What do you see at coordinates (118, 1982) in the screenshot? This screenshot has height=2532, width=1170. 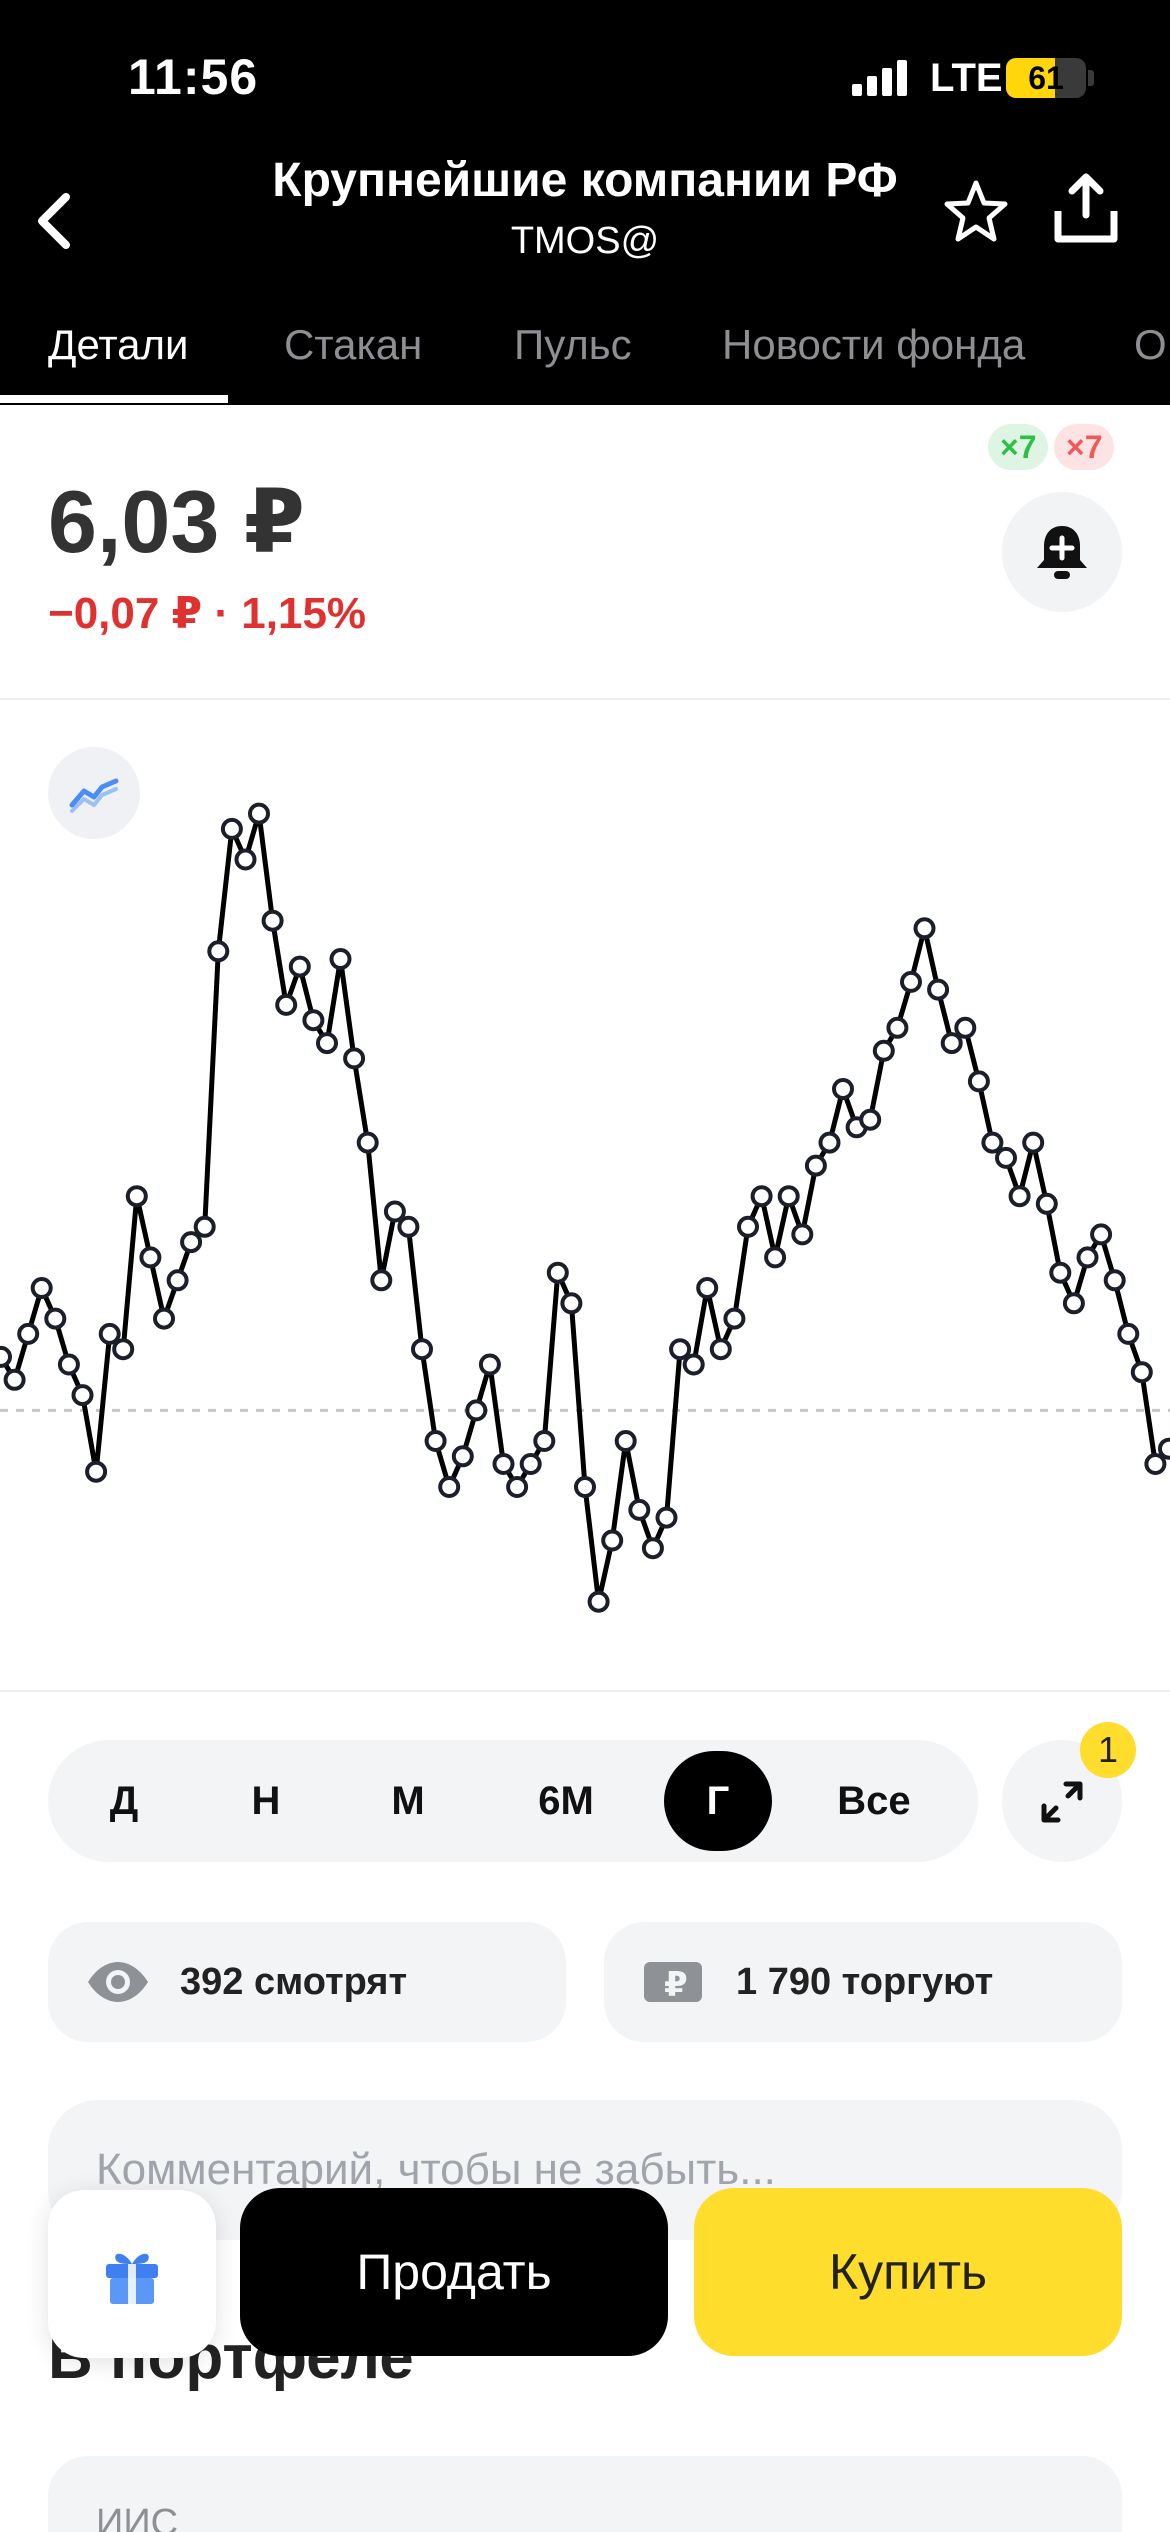 I see `eye-icon` at bounding box center [118, 1982].